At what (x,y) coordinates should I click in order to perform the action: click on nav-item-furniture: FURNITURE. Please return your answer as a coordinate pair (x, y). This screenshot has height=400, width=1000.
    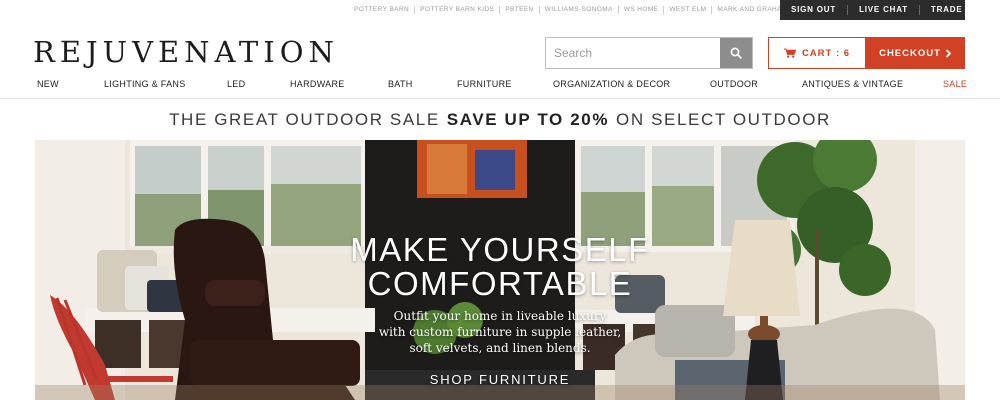
    Looking at the image, I should click on (484, 84).